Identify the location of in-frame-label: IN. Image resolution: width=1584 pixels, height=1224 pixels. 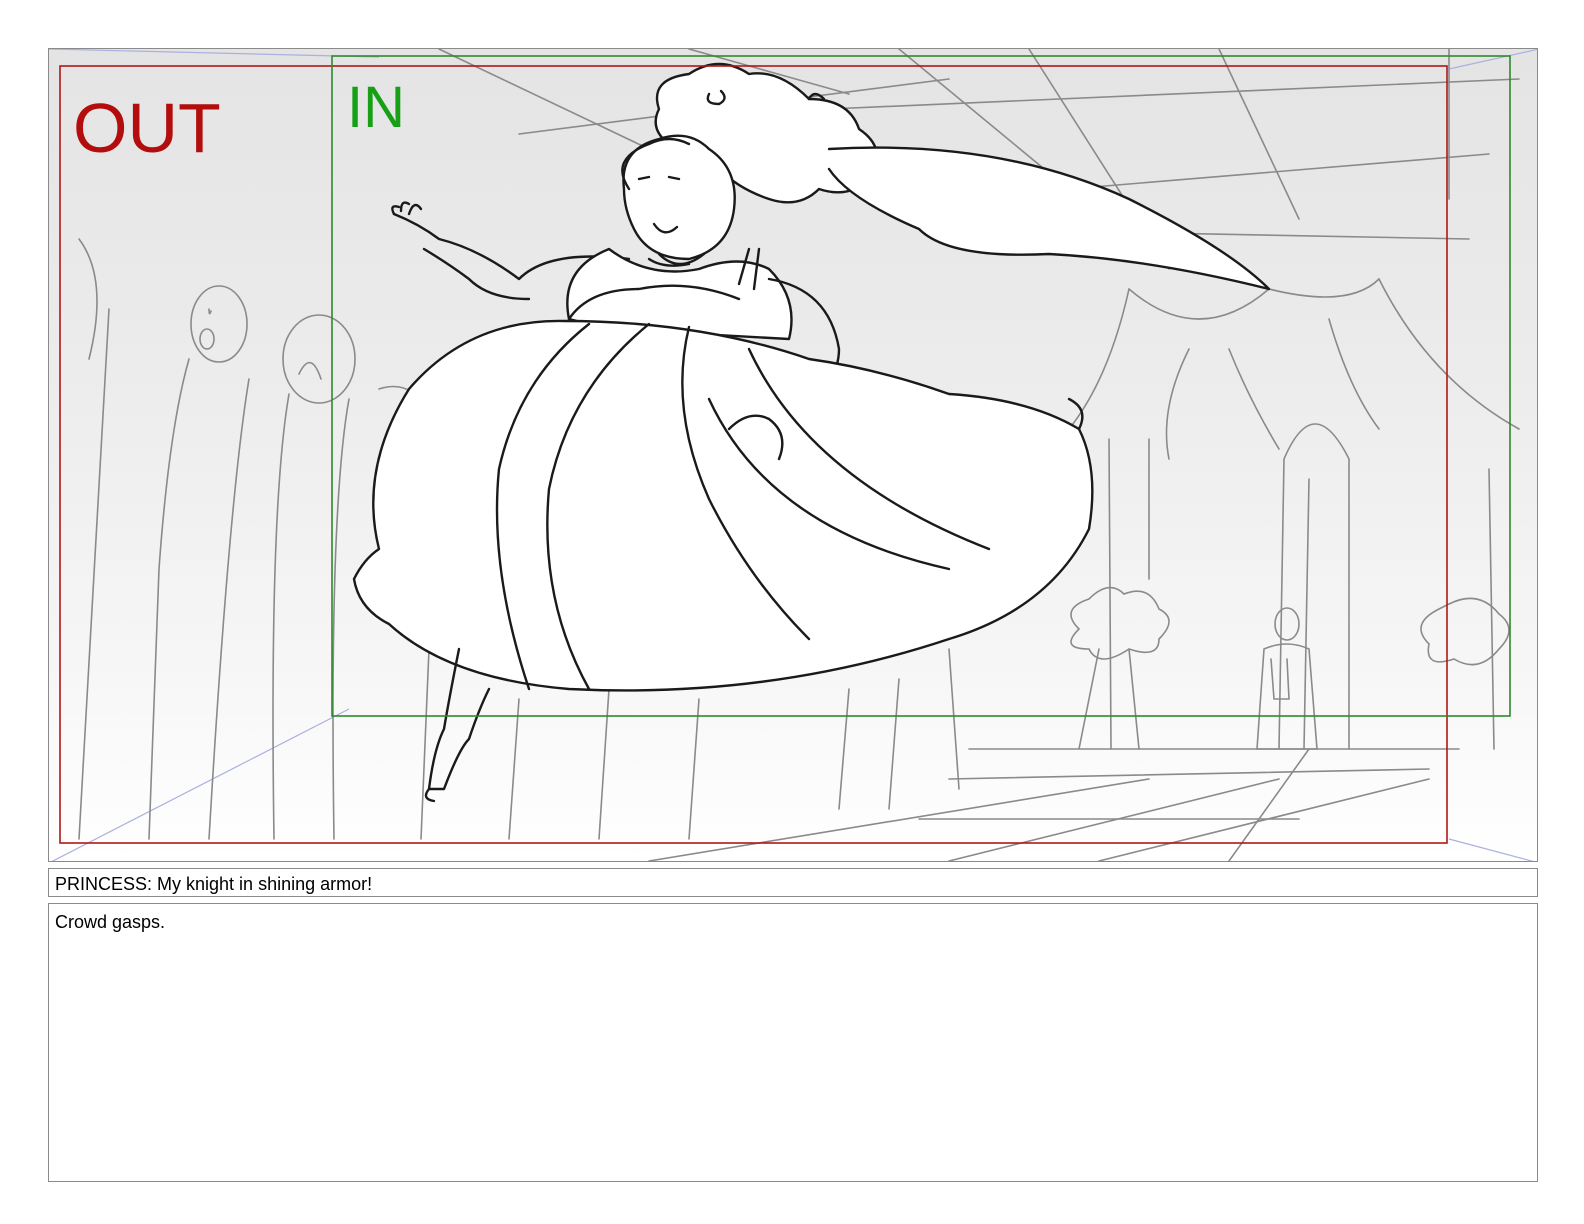
(376, 107).